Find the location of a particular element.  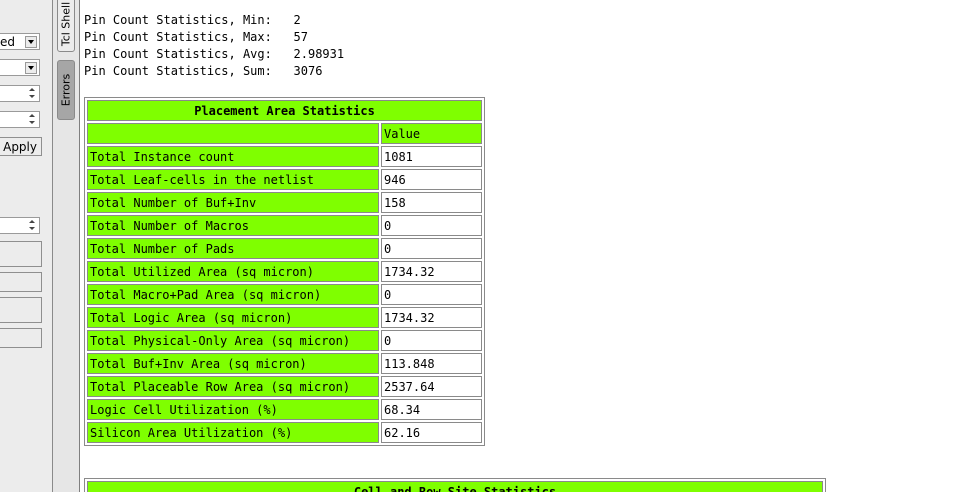

option-combobox is located at coordinates (20, 67).